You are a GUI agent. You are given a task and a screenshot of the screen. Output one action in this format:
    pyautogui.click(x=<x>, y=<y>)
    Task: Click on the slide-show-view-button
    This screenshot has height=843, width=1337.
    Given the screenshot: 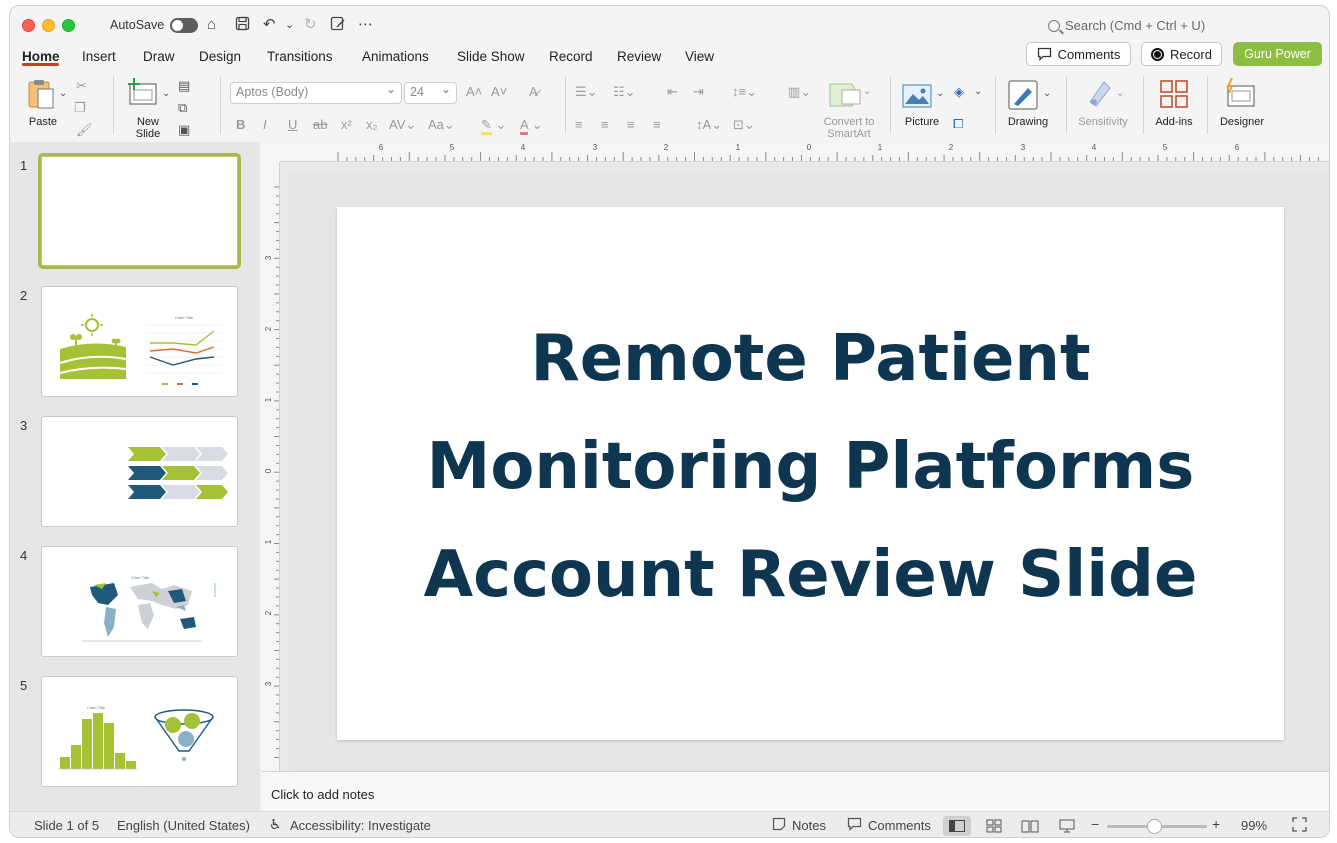 What is the action you would take?
    pyautogui.click(x=1067, y=826)
    